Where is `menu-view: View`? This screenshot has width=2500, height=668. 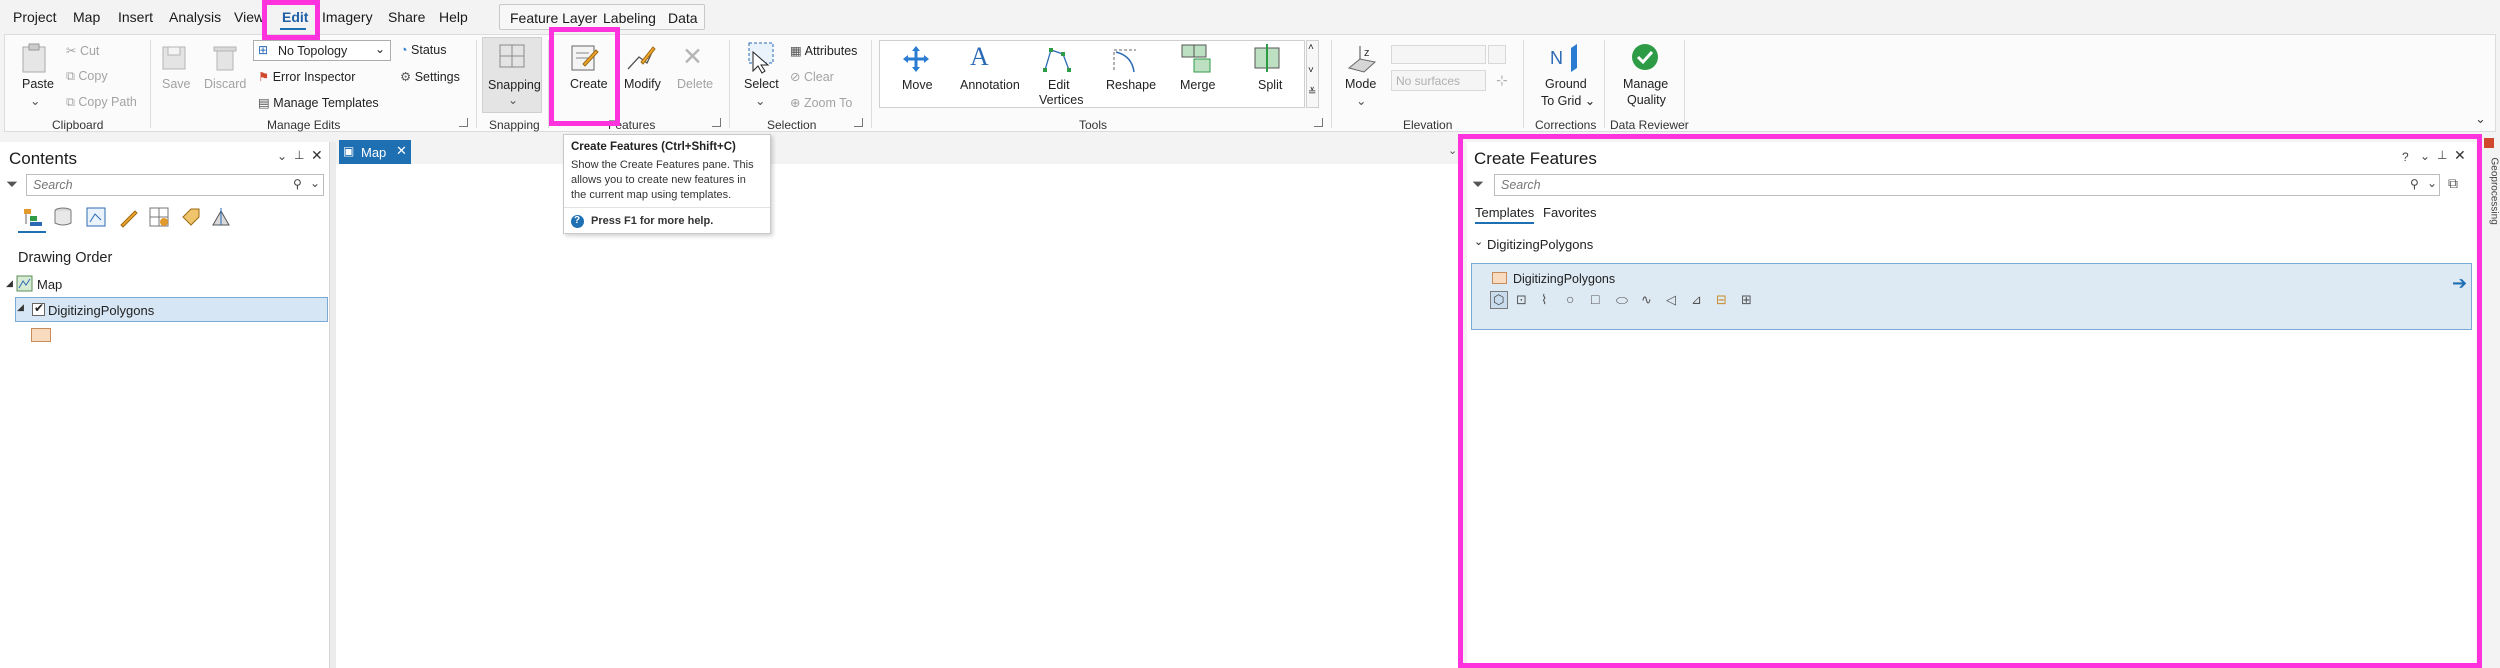
menu-view: View is located at coordinates (249, 17).